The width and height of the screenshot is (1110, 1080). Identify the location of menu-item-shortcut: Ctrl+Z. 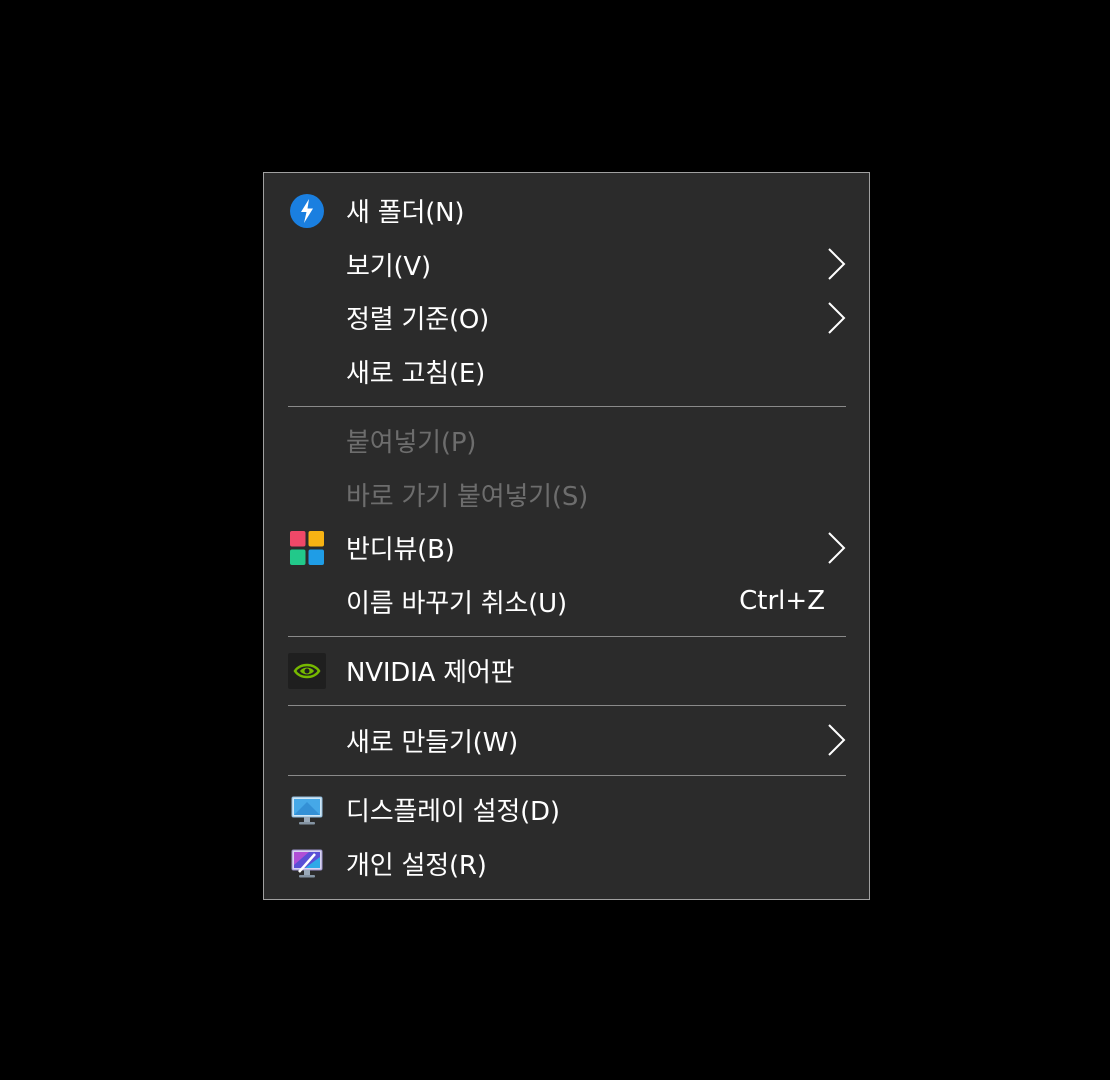
(782, 601).